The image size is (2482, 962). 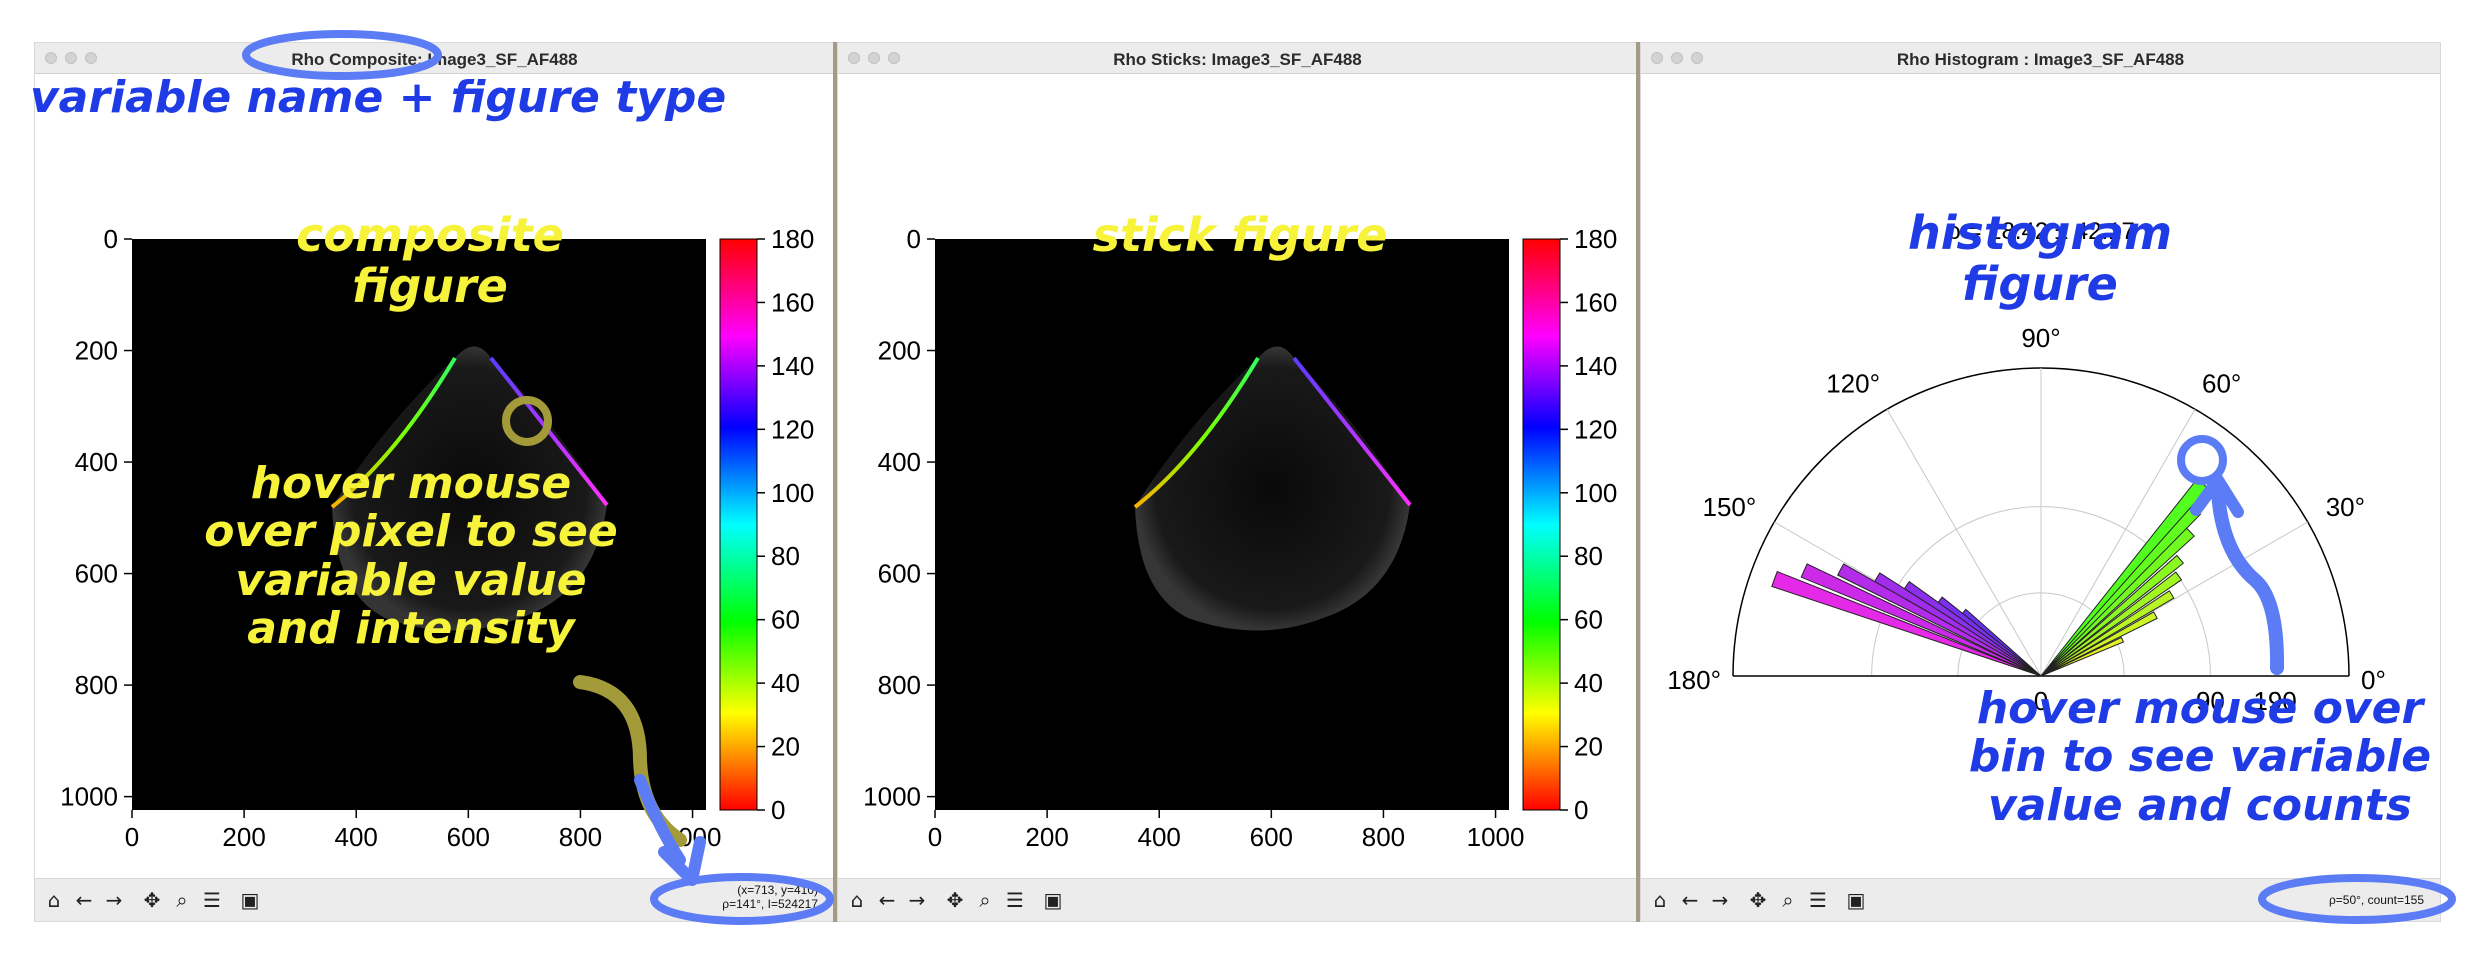 I want to click on polar-angle-label: 180°, so click(x=1694, y=680).